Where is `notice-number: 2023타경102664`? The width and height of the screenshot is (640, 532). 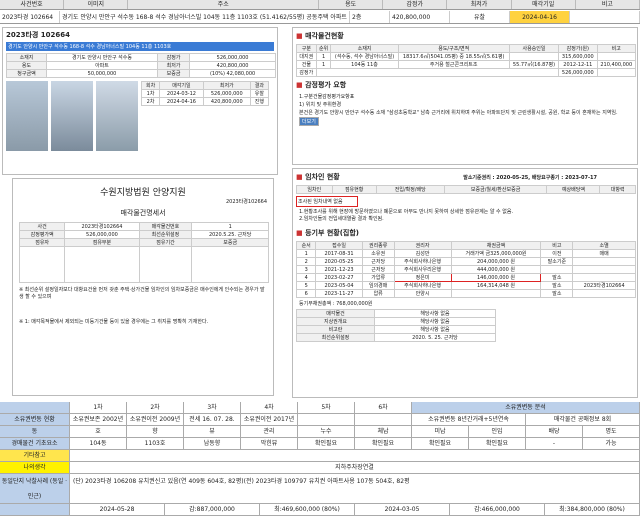
notice-number: 2023타경102664 is located at coordinates (246, 202).